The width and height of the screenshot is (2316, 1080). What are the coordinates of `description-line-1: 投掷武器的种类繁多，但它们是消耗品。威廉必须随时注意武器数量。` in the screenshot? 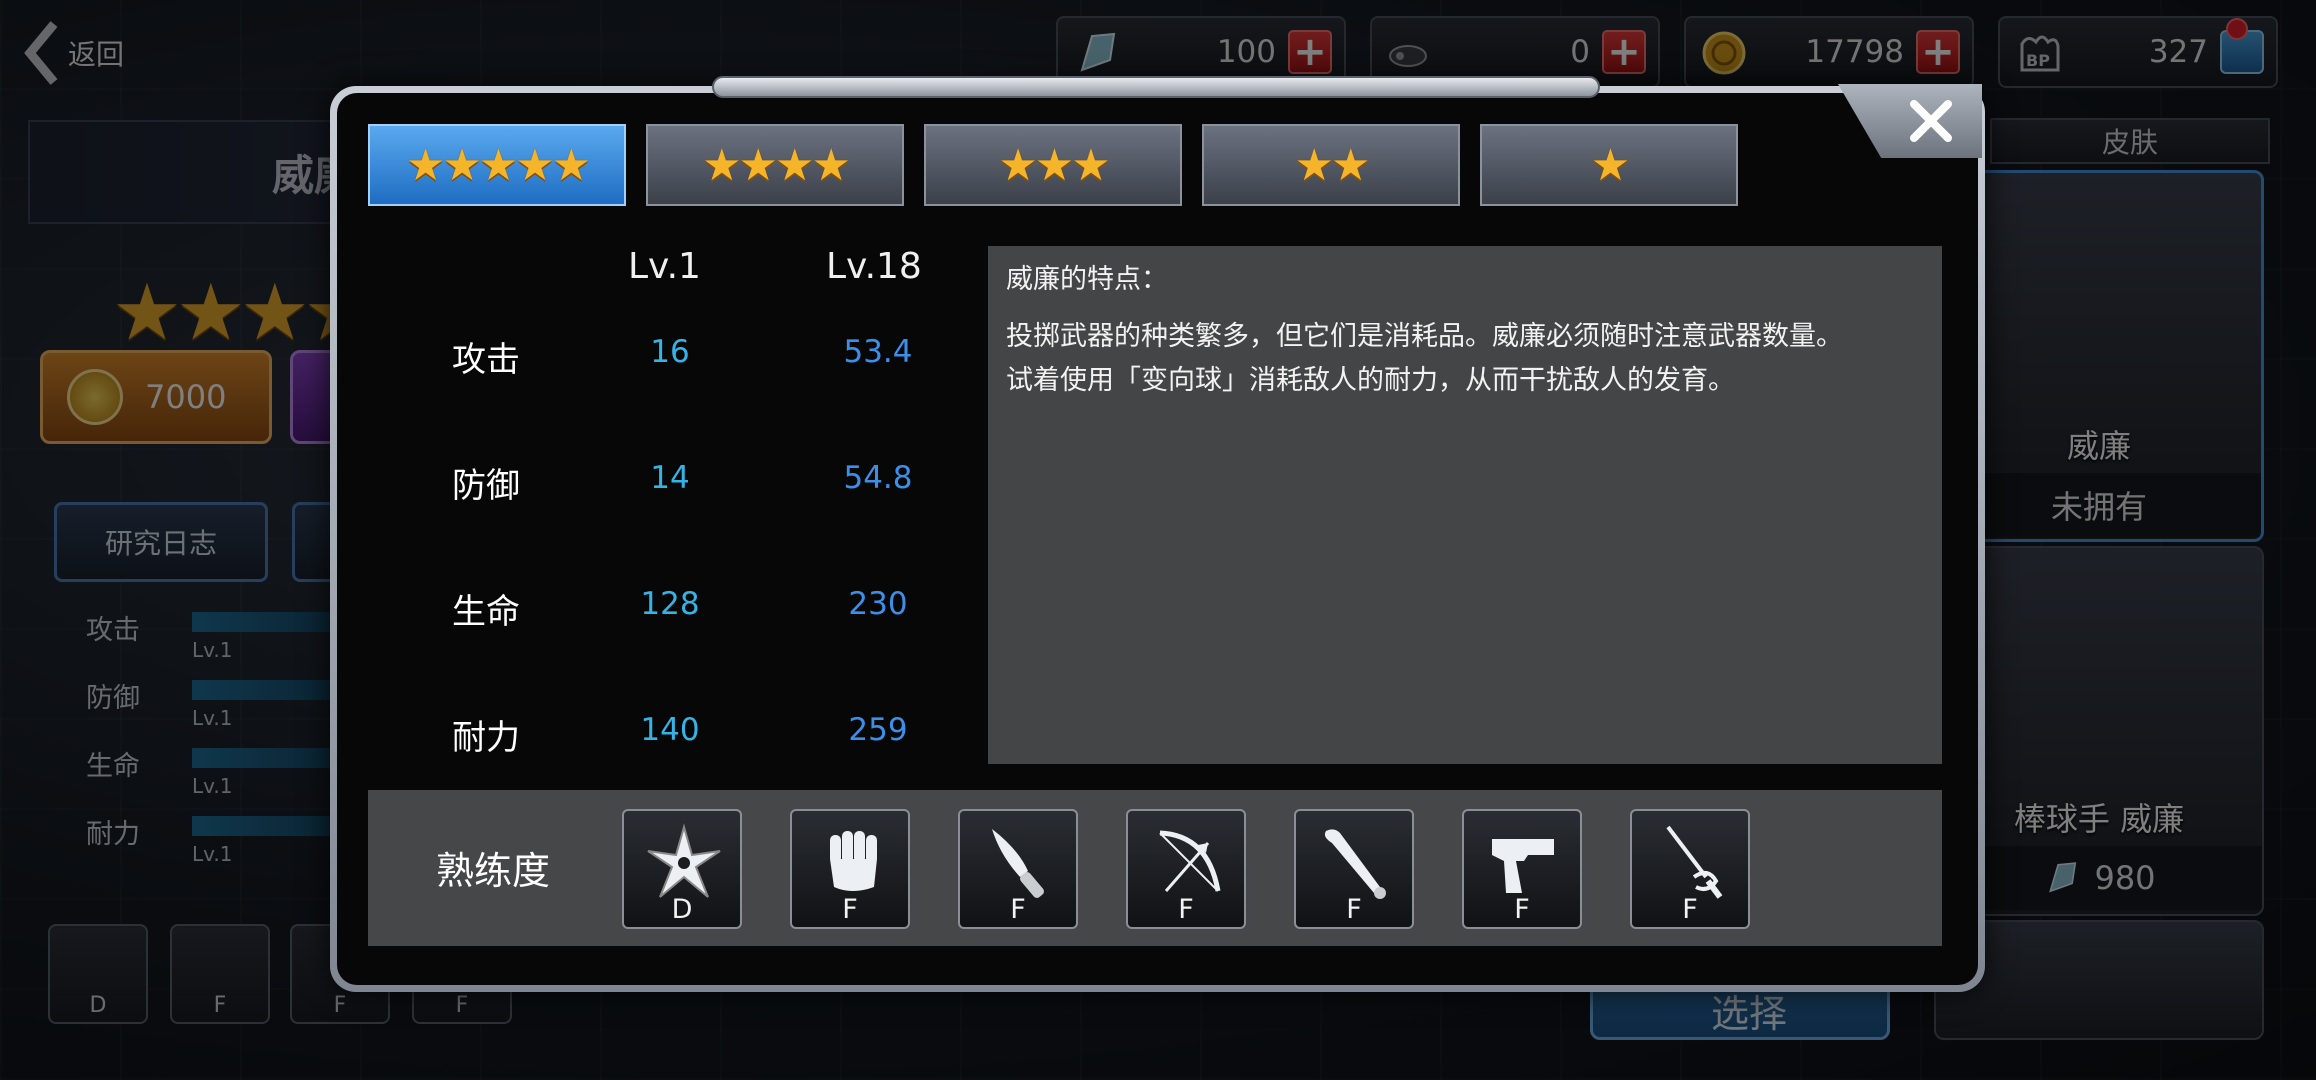 It's located at (1424, 336).